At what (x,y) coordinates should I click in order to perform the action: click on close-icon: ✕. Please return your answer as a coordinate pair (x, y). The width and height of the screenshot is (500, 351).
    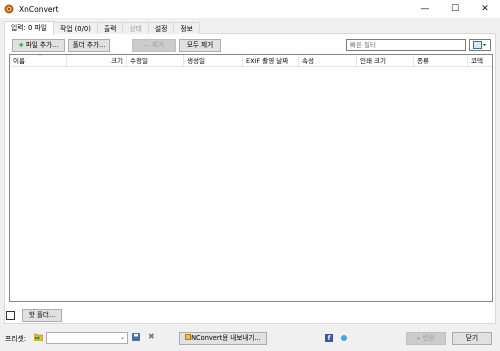
    Looking at the image, I should click on (485, 9).